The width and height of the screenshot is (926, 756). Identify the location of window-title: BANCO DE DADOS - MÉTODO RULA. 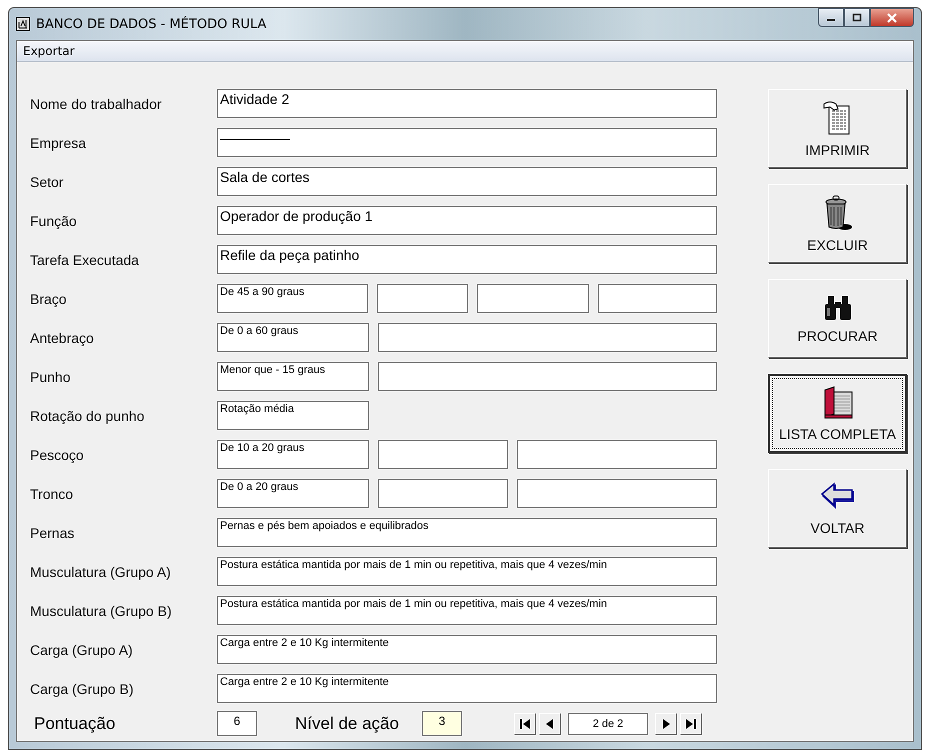
(151, 24).